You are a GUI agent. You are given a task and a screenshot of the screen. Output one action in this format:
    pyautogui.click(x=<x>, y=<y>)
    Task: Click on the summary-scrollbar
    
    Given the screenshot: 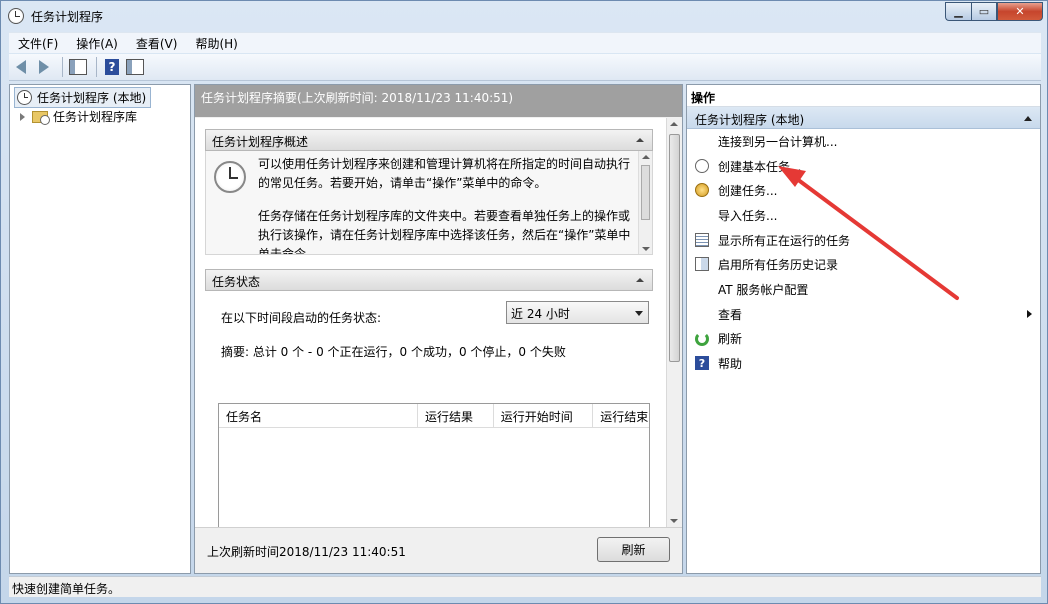 What is the action you would take?
    pyautogui.click(x=674, y=322)
    